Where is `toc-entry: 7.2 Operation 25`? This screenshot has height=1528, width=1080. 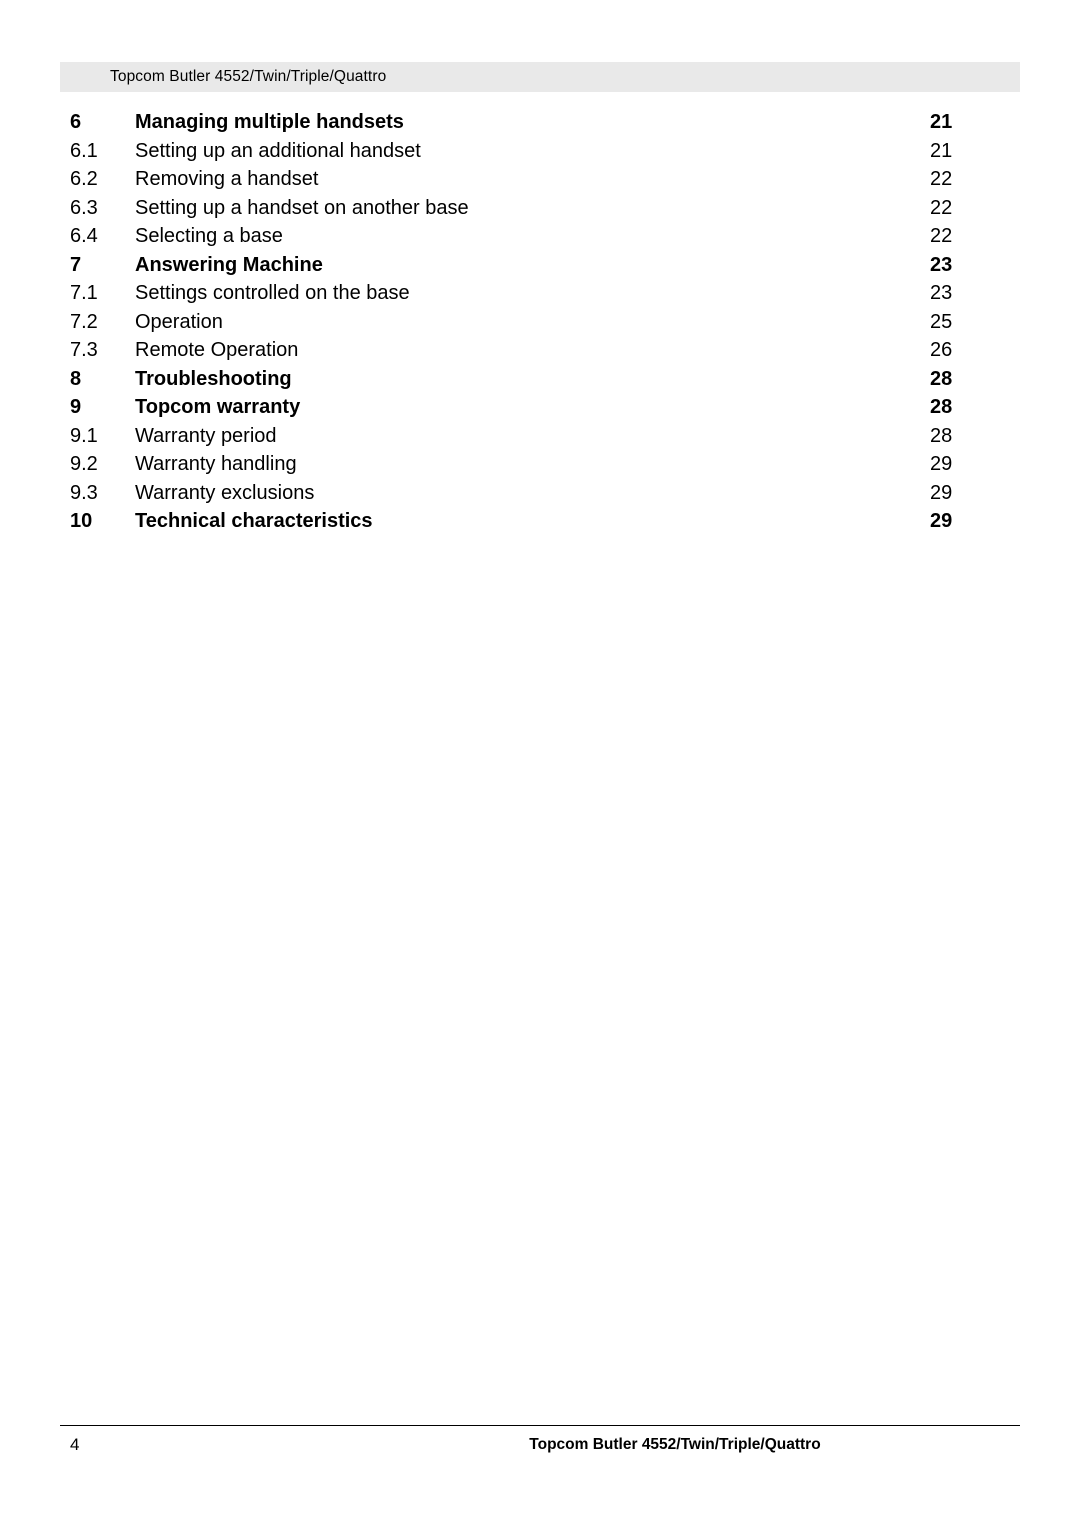 toc-entry: 7.2 Operation 25 is located at coordinates (540, 322).